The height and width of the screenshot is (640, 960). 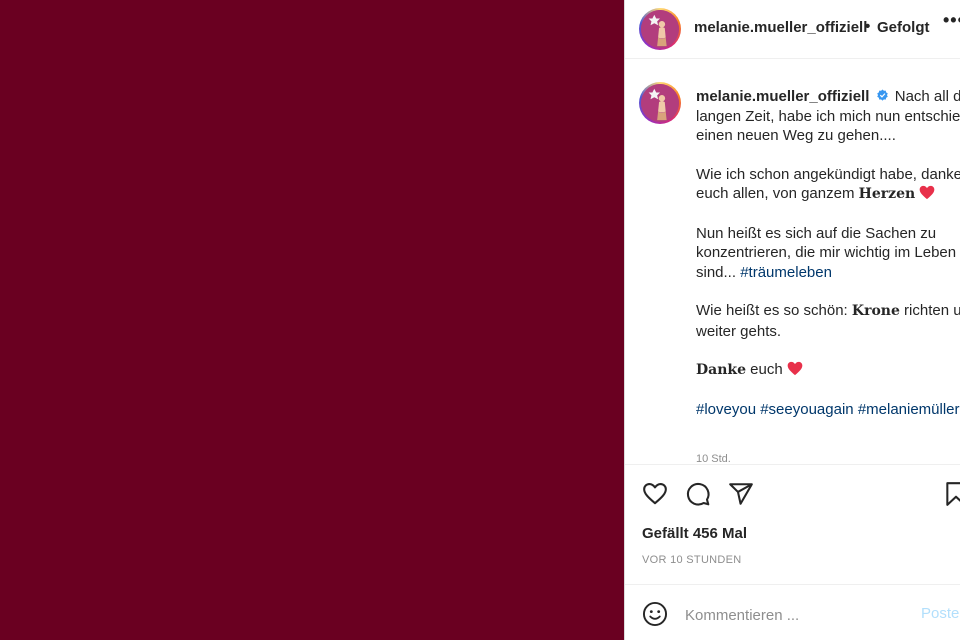 I want to click on emoji-icon, so click(x=655, y=614).